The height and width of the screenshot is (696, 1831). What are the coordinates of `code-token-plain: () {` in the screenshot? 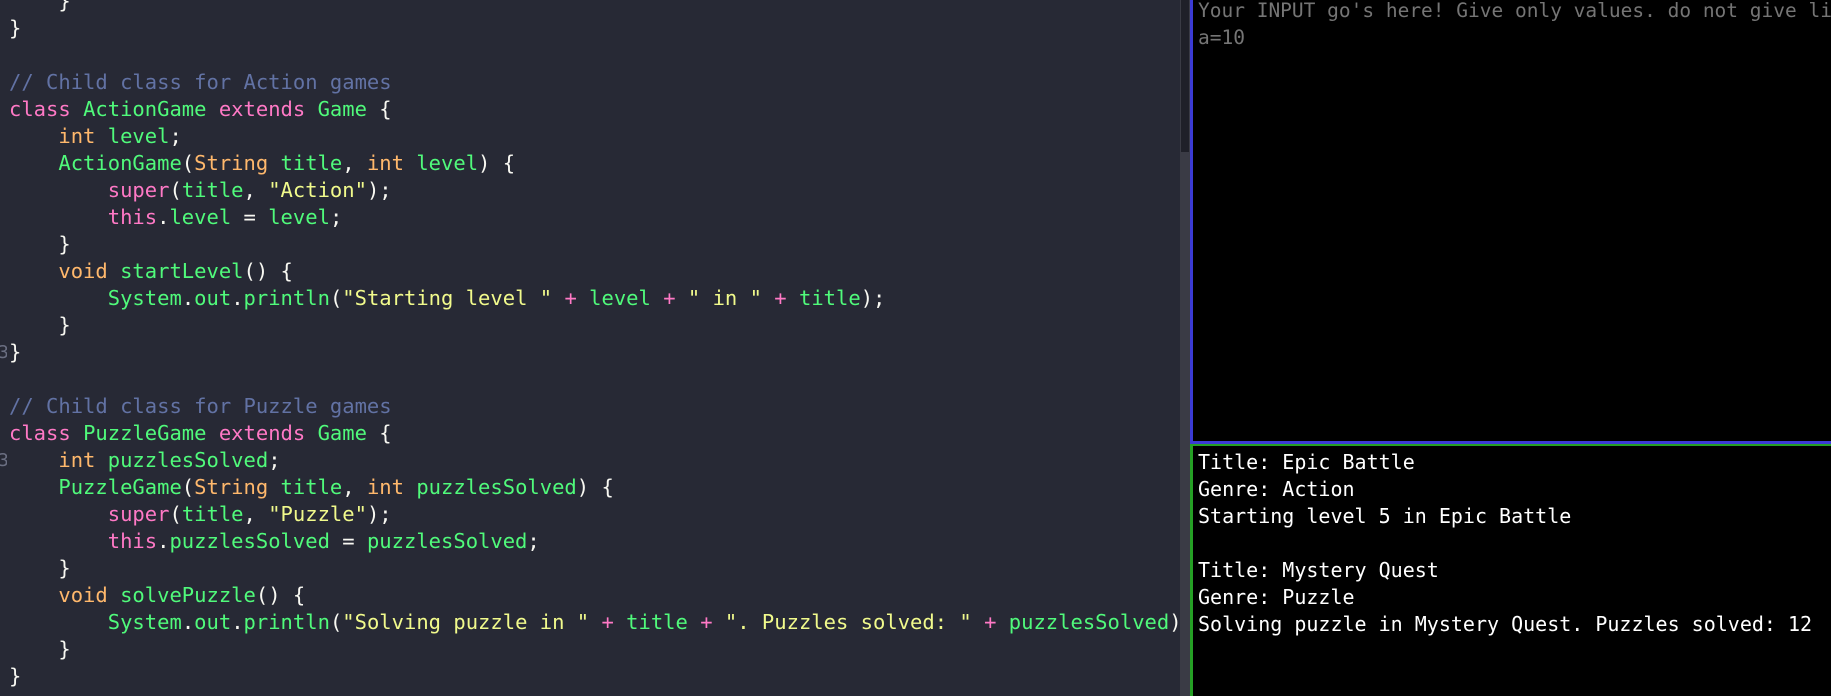 It's located at (268, 271).